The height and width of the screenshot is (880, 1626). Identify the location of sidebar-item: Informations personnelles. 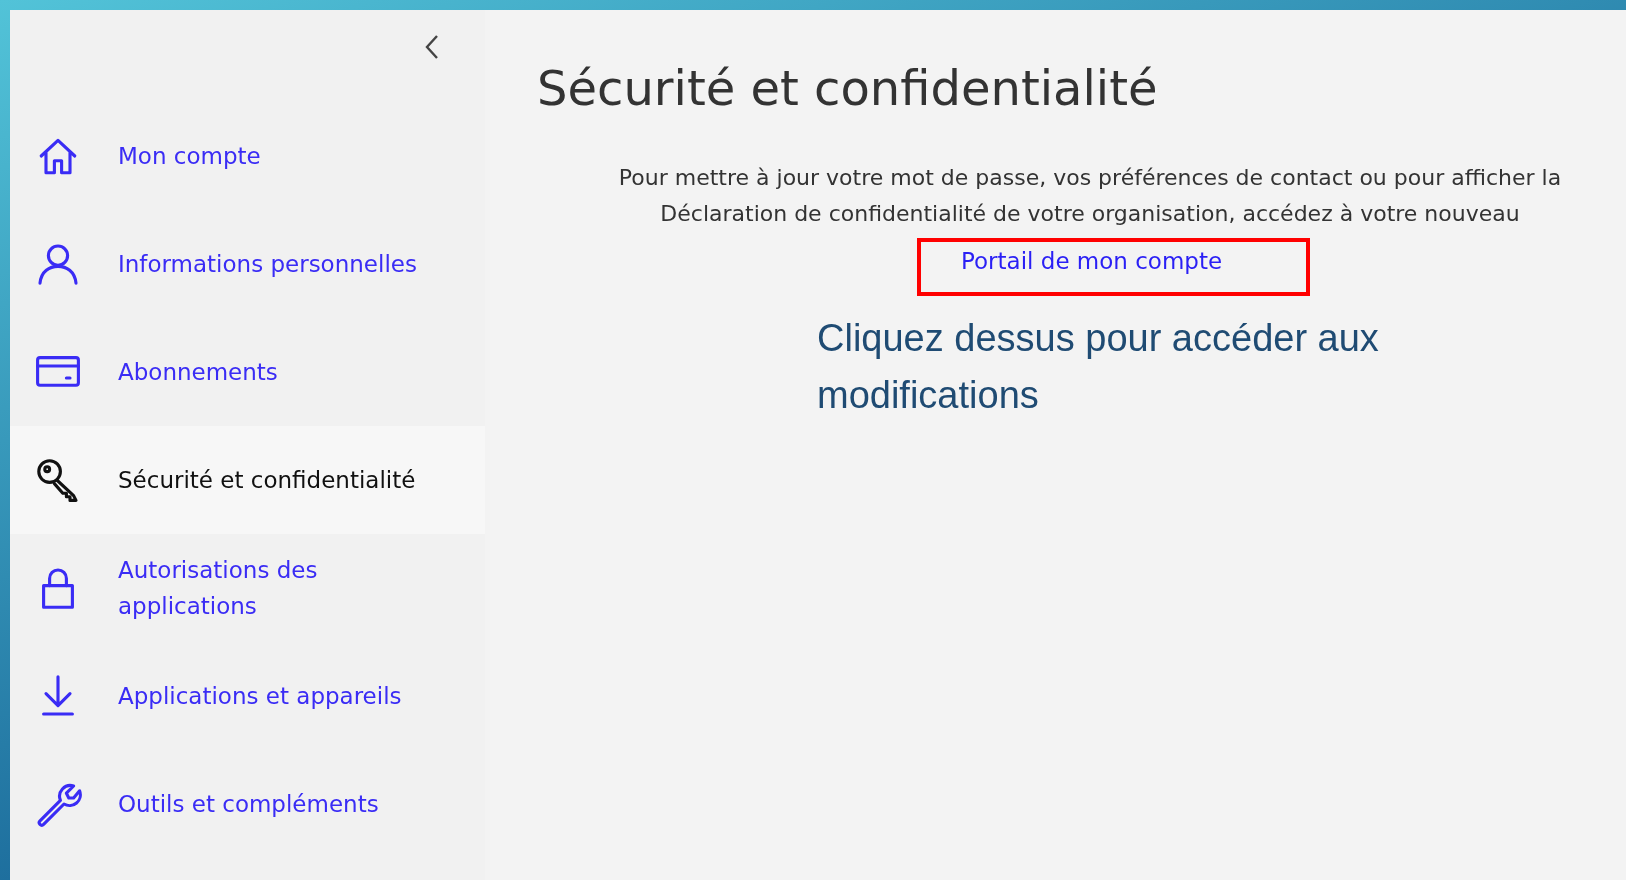
(247, 264).